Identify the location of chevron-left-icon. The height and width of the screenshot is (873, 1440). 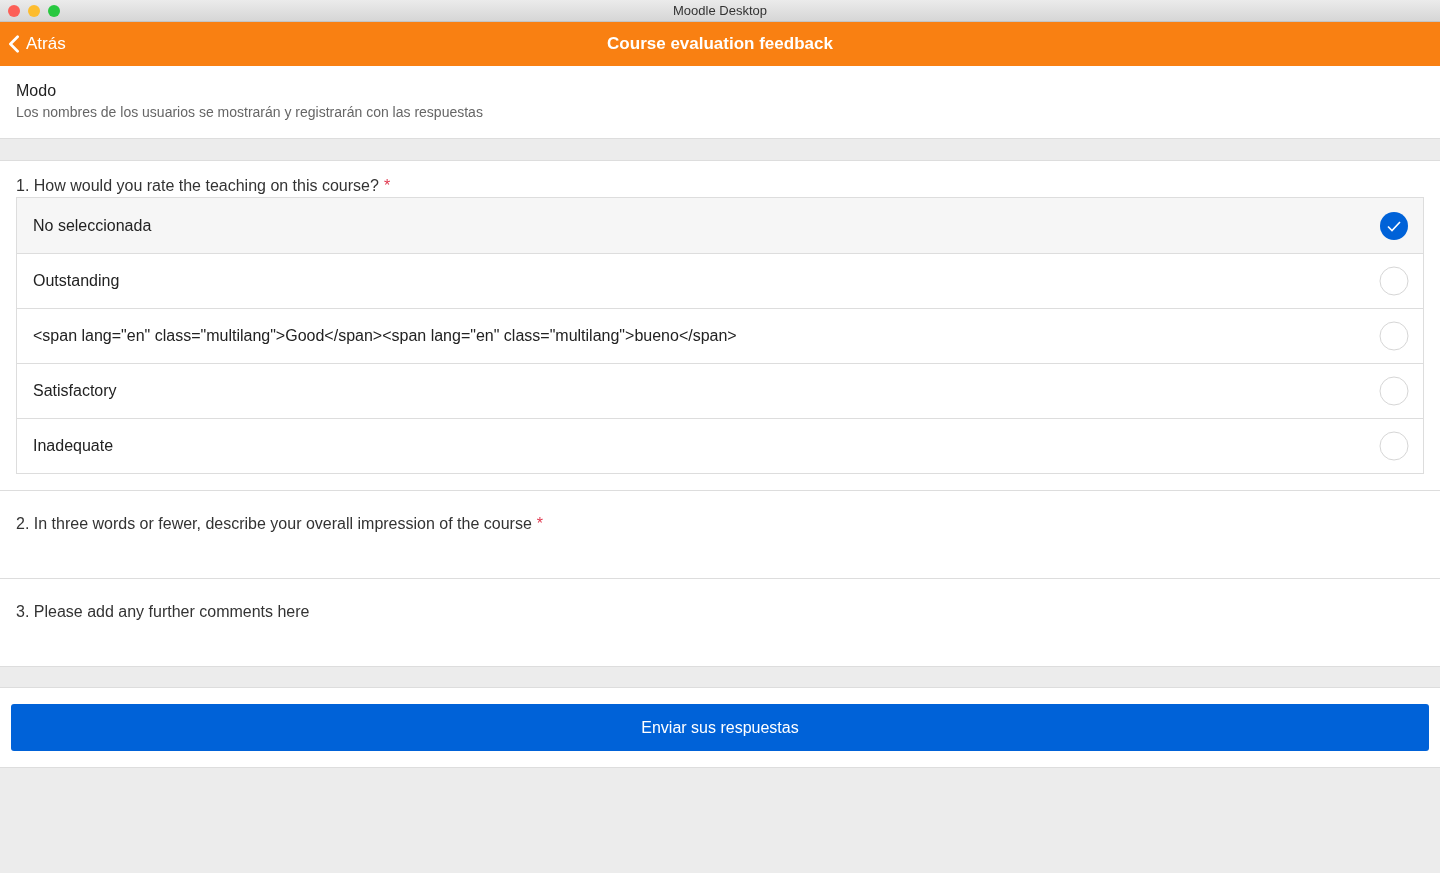
(14, 44).